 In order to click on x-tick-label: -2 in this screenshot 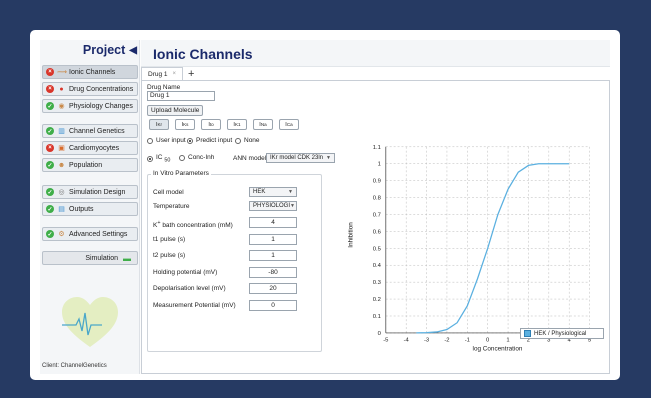, I will do `click(446, 341)`.